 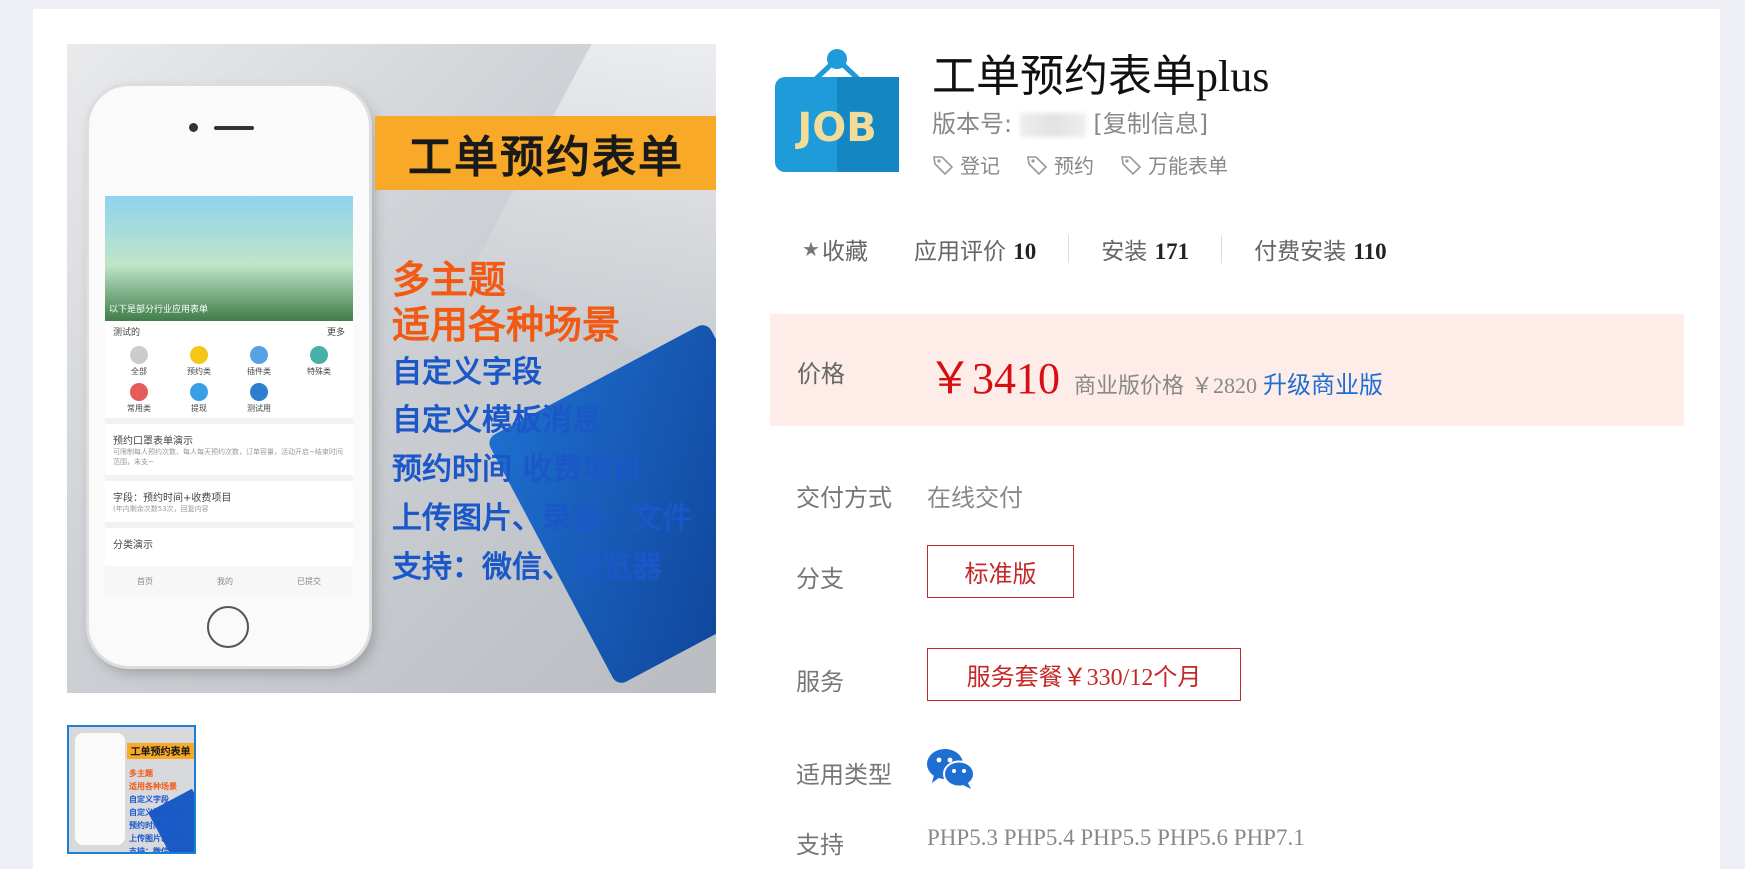 I want to click on favorite-button: ★ 收藏, so click(x=835, y=249).